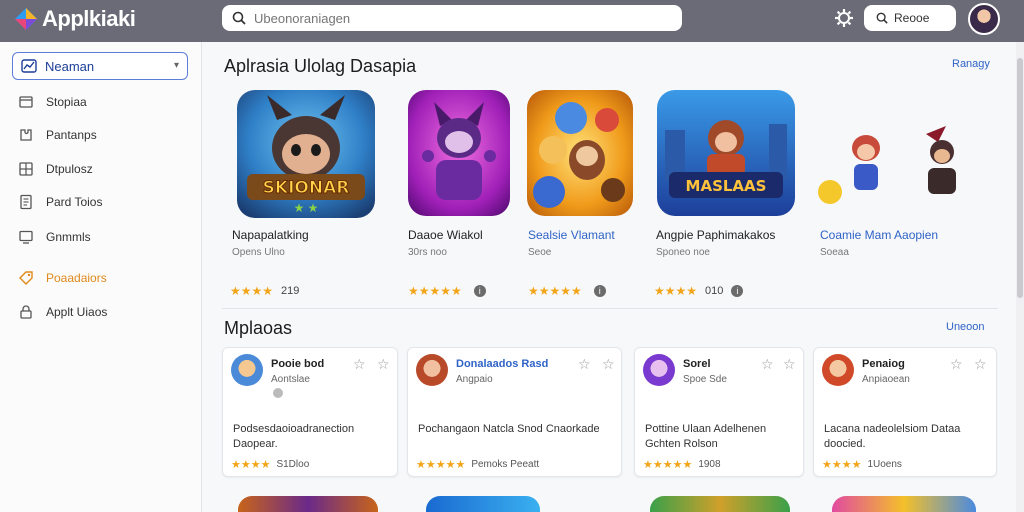  What do you see at coordinates (892, 436) in the screenshot?
I see `app-card-description: Lacana nadeolelsiom Dataa doocied.` at bounding box center [892, 436].